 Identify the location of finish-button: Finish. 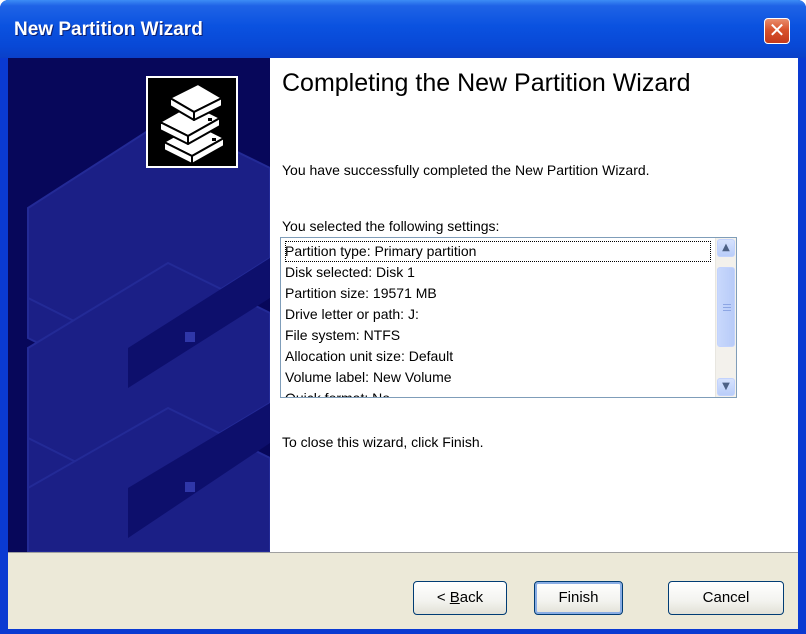
(578, 598).